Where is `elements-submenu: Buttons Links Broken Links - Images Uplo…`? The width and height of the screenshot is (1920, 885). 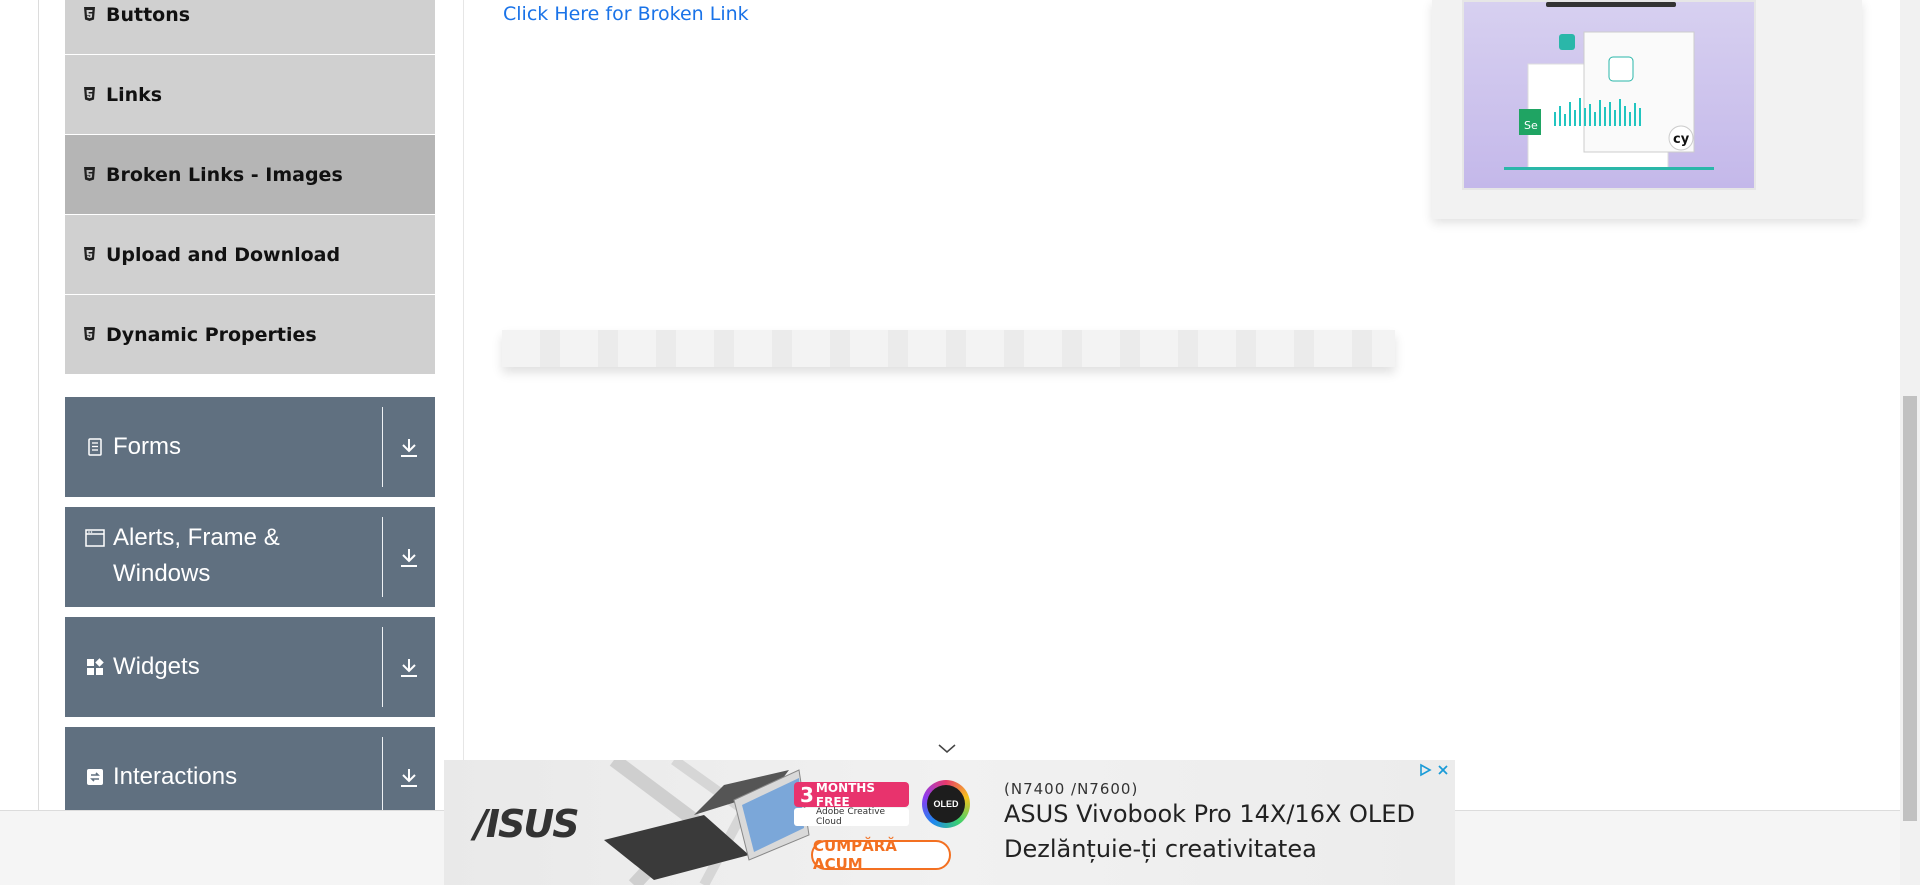
elements-submenu: Buttons Links Broken Links - Images Uplo… is located at coordinates (250, 187).